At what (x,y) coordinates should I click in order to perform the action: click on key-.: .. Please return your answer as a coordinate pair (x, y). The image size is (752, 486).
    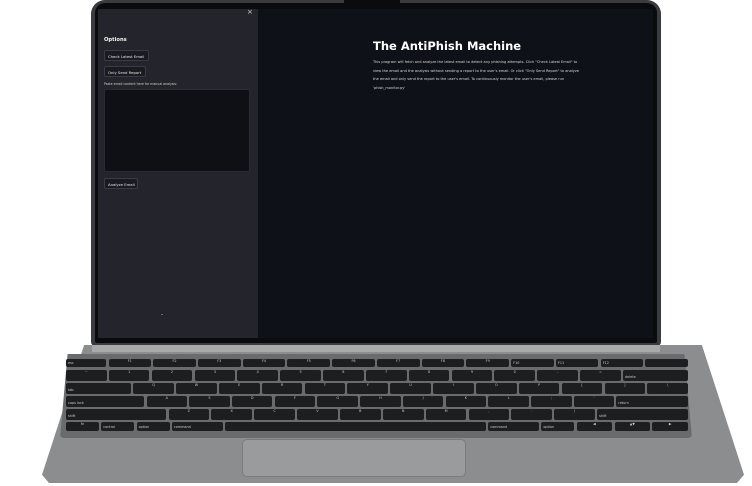
    Looking at the image, I should click on (532, 414).